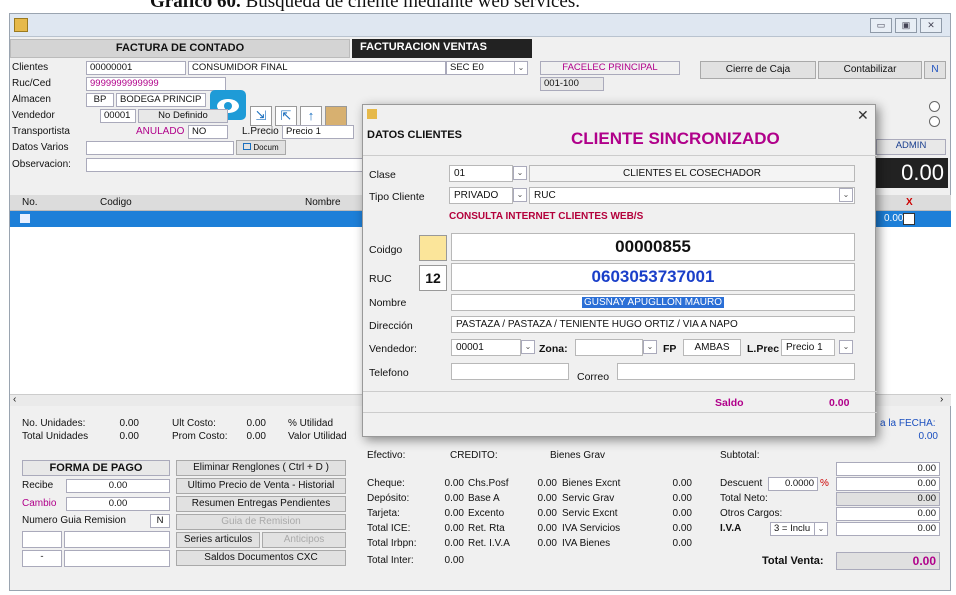  Describe the element at coordinates (161, 100) in the screenshot. I see `almacen-name-field: BODEGA PRINCIP` at that location.